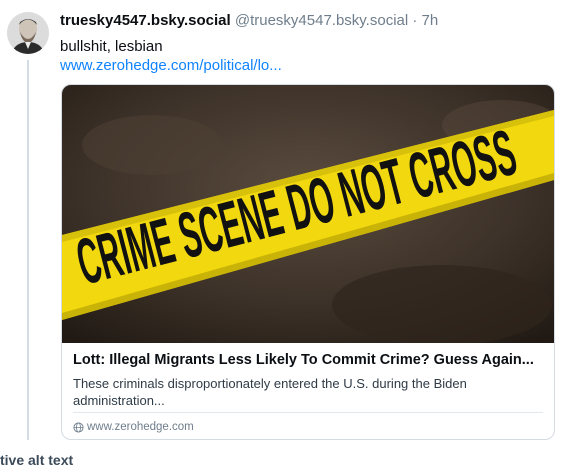 This screenshot has height=475, width=567. I want to click on author-display-name: truesky4547.bsky.social, so click(145, 20).